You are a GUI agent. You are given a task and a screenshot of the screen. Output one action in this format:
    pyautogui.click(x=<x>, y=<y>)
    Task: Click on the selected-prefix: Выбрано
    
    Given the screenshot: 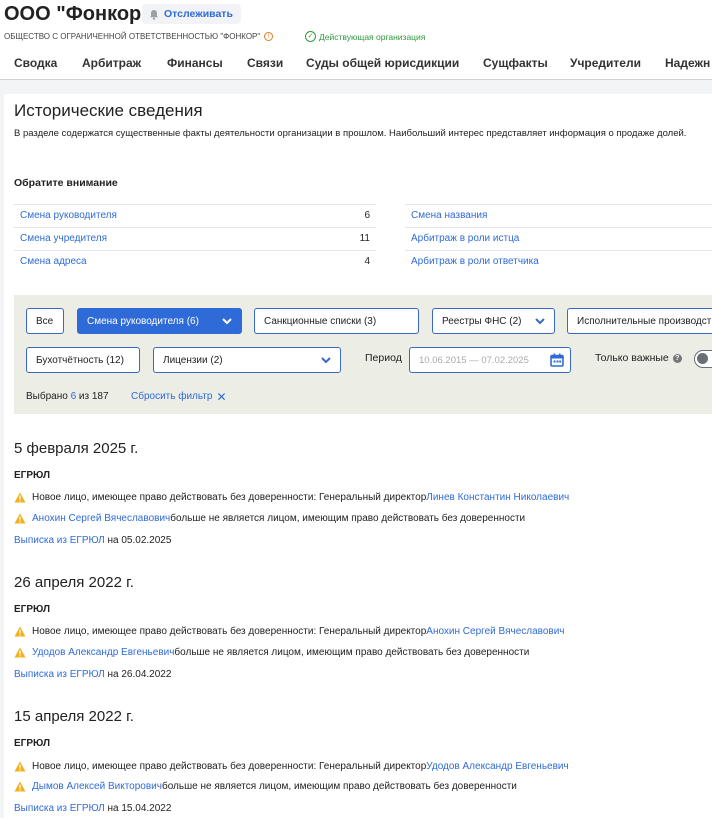 What is the action you would take?
    pyautogui.click(x=48, y=396)
    